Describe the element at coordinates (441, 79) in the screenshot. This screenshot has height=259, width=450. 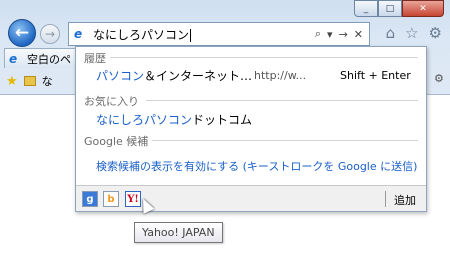
I see `settings-gear-icon: ⚙` at that location.